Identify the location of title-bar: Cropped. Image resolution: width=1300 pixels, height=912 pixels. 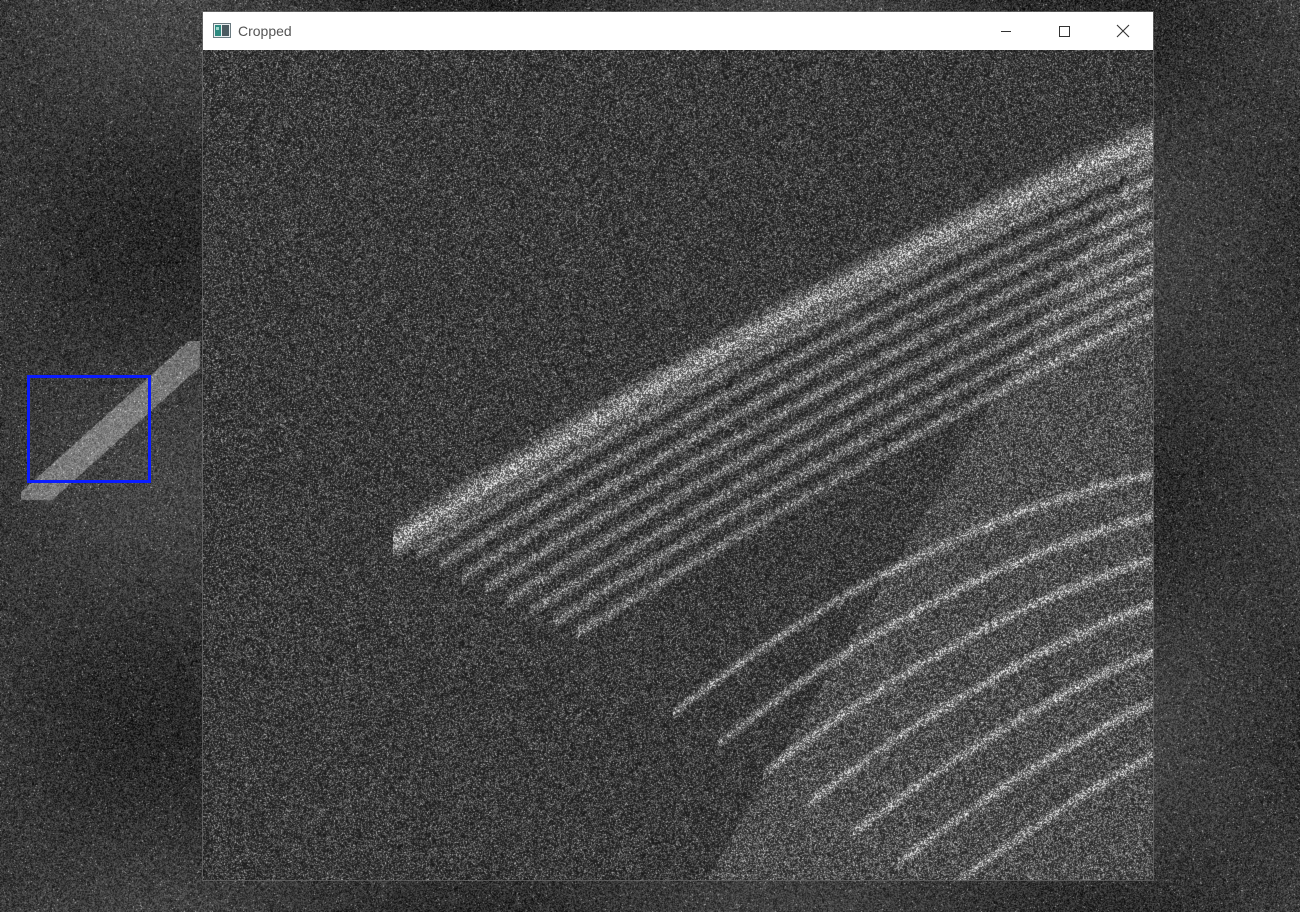
(678, 31).